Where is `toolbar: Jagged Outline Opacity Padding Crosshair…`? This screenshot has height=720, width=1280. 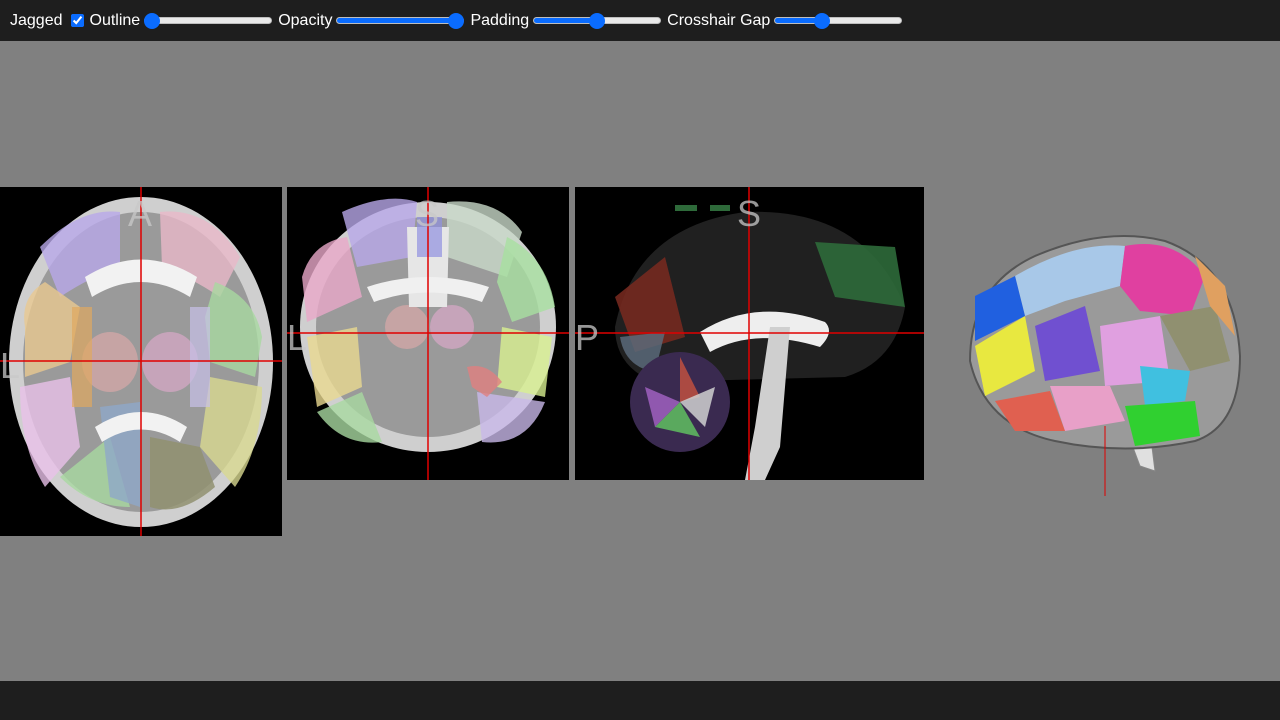 toolbar: Jagged Outline Opacity Padding Crosshair… is located at coordinates (640, 20).